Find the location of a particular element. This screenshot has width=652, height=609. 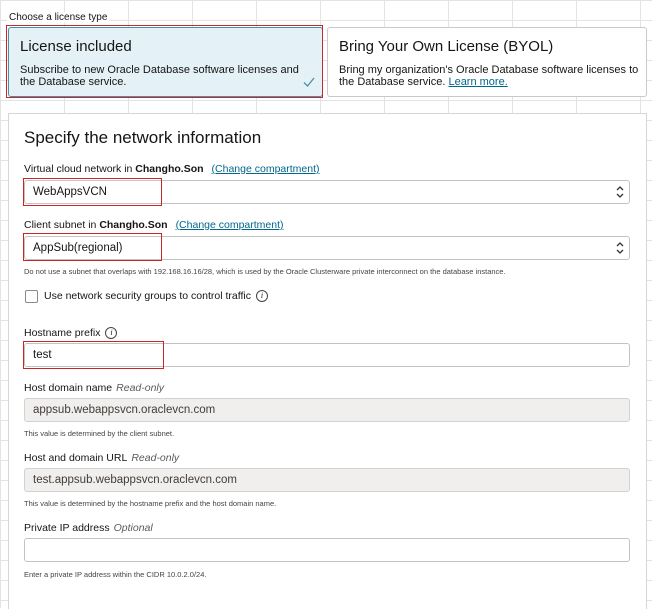

private-ip-label: Private IP address Optional is located at coordinates (88, 528).